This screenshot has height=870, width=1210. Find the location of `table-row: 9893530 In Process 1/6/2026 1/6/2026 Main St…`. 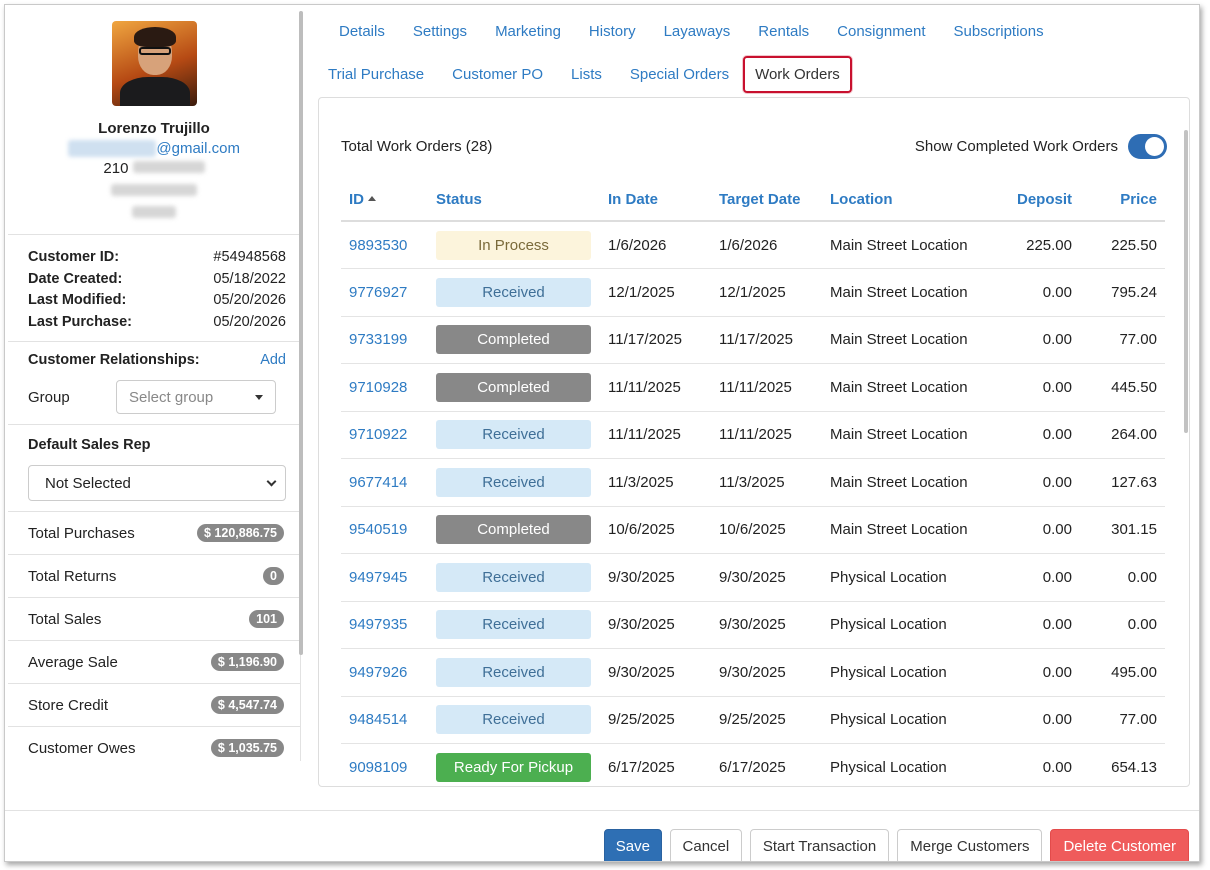

table-row: 9893530 In Process 1/6/2026 1/6/2026 Main St… is located at coordinates (753, 245).